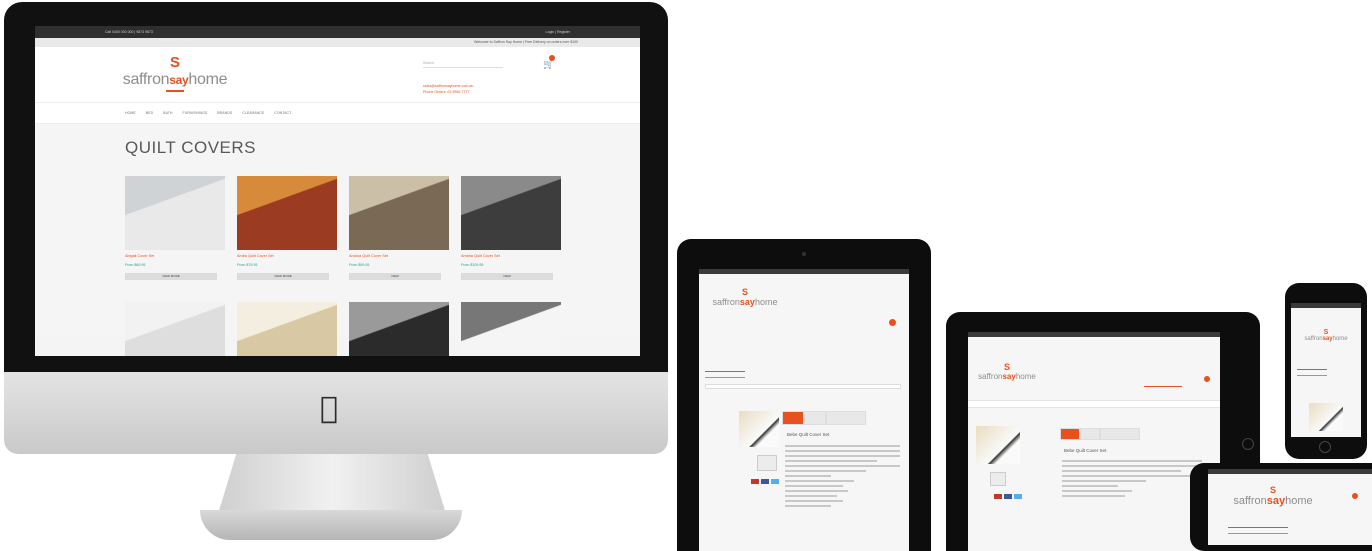 Image resolution: width=1372 pixels, height=551 pixels. I want to click on iphone-landscape-device: S saffronsayhome, so click(1281, 507).